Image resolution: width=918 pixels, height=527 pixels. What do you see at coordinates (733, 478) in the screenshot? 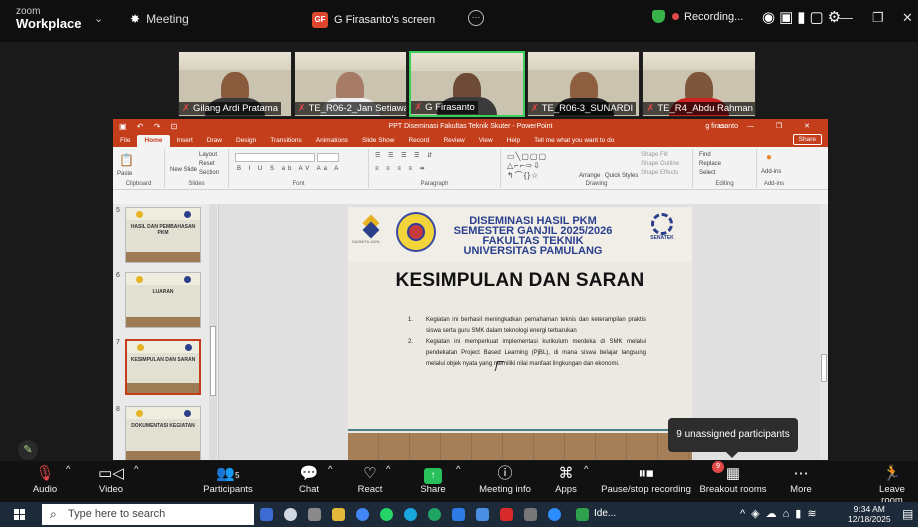
I see `breakout-rooms-button: ▦ 9 Breakout rooms` at bounding box center [733, 478].